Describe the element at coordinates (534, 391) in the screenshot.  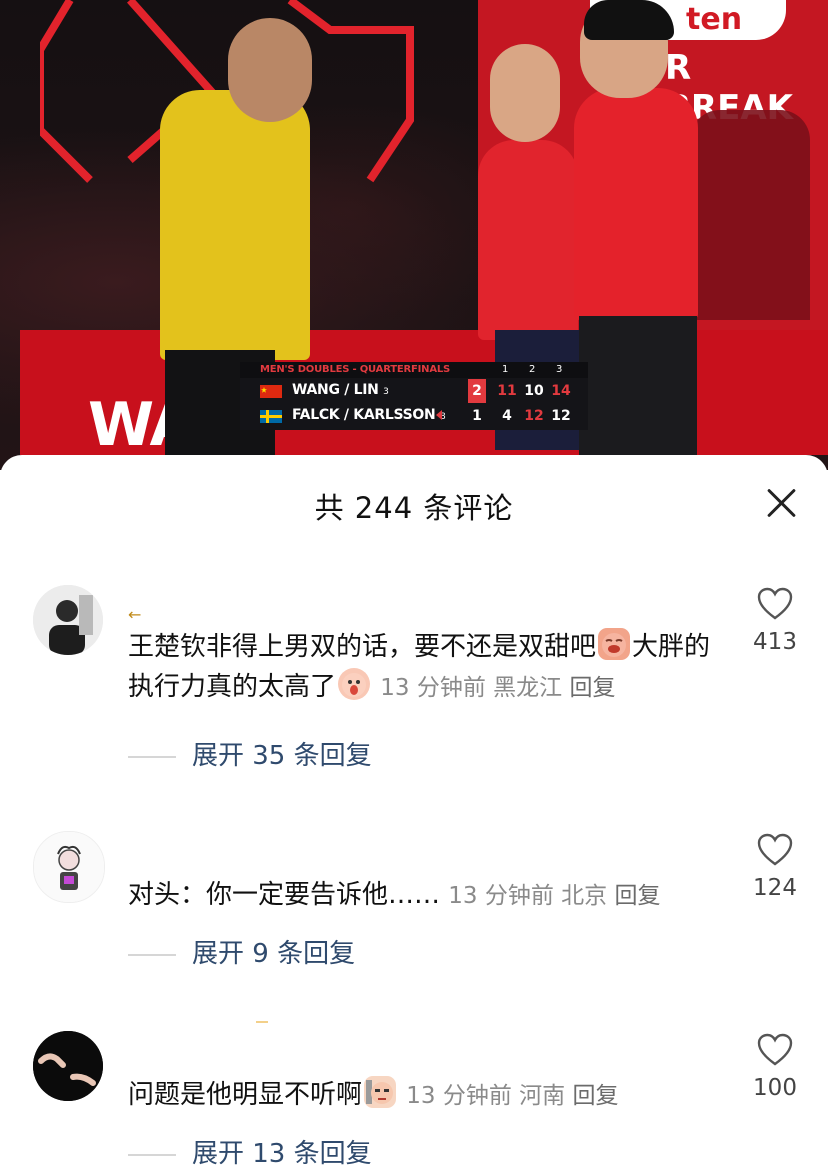
I see `game-score: 10` at that location.